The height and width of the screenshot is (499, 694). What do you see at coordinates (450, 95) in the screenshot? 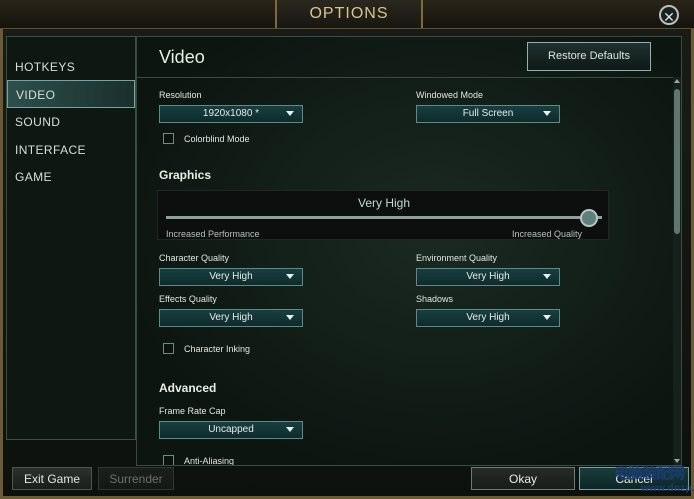
I see `windowed-mode-label: Windowed Mode` at bounding box center [450, 95].